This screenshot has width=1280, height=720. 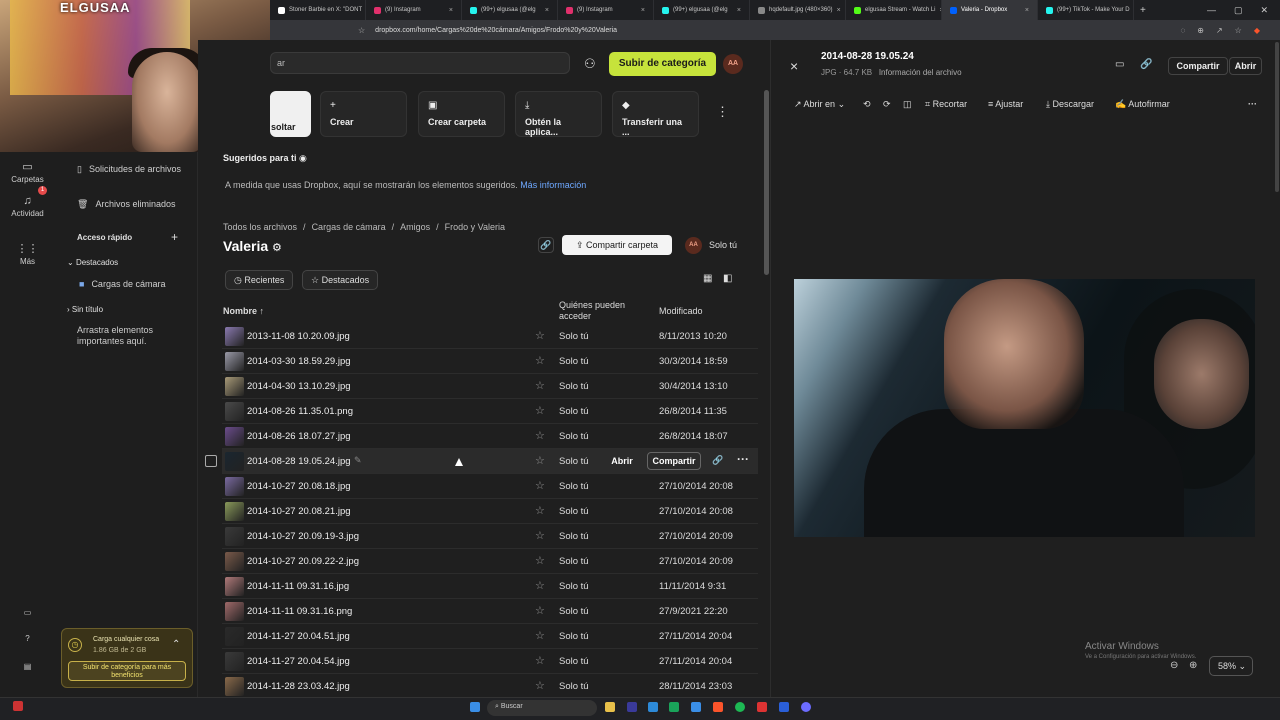 What do you see at coordinates (363, 114) in the screenshot?
I see `create-card: + Crear` at bounding box center [363, 114].